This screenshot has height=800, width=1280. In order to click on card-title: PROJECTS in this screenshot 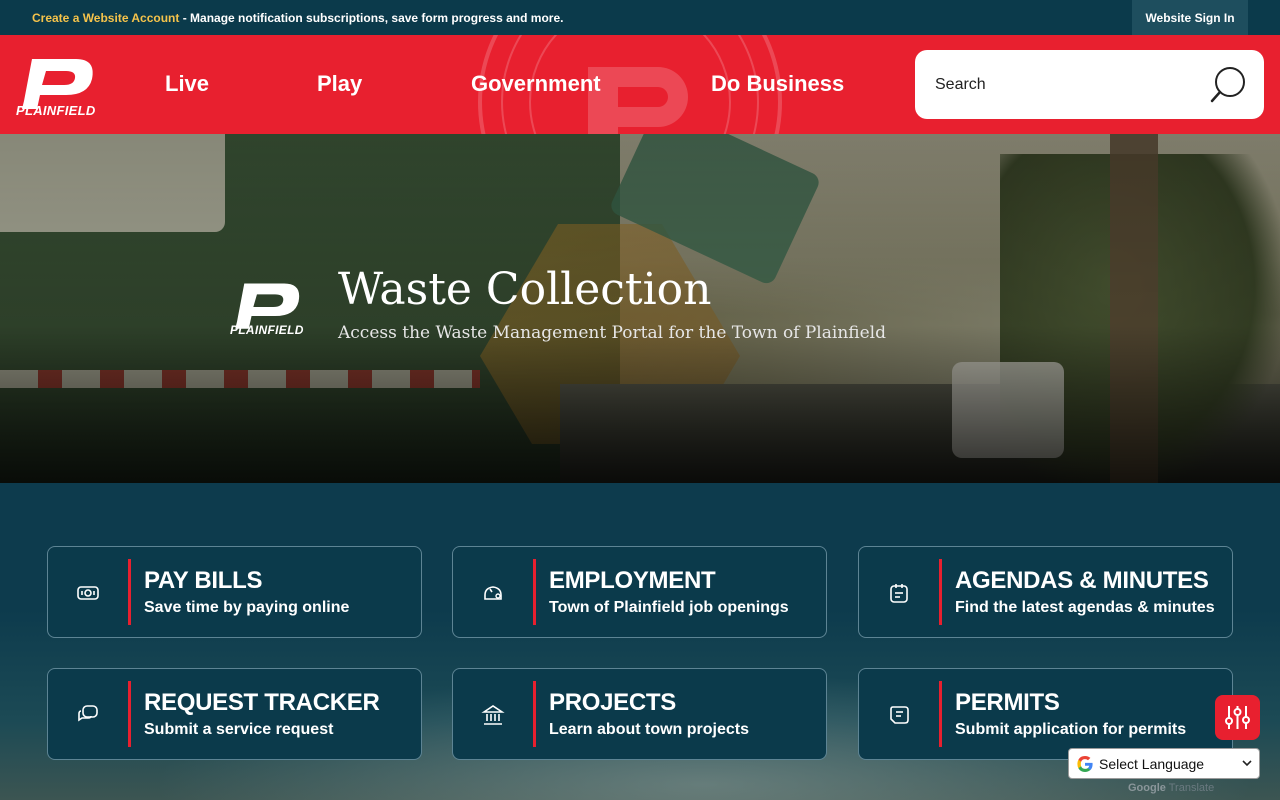, I will do `click(612, 702)`.